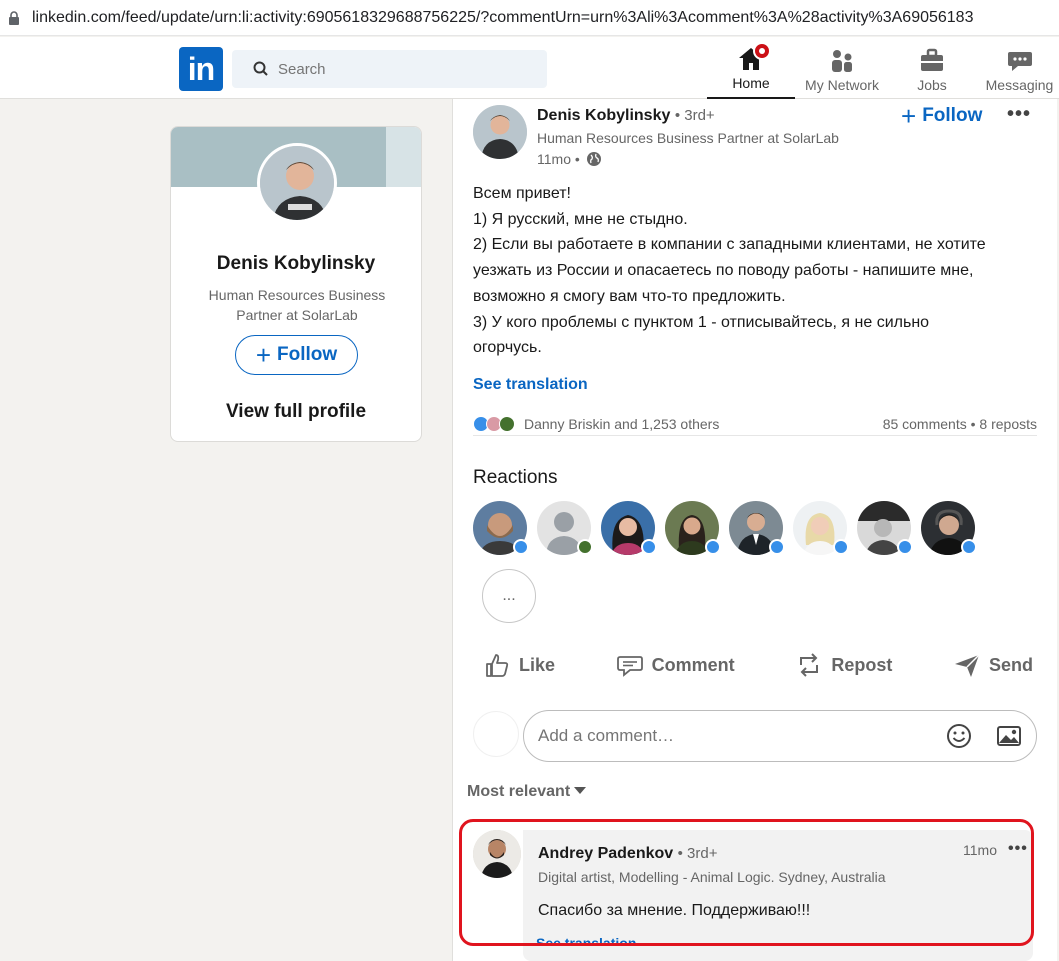  Describe the element at coordinates (1009, 736) in the screenshot. I see `image-icon` at that location.